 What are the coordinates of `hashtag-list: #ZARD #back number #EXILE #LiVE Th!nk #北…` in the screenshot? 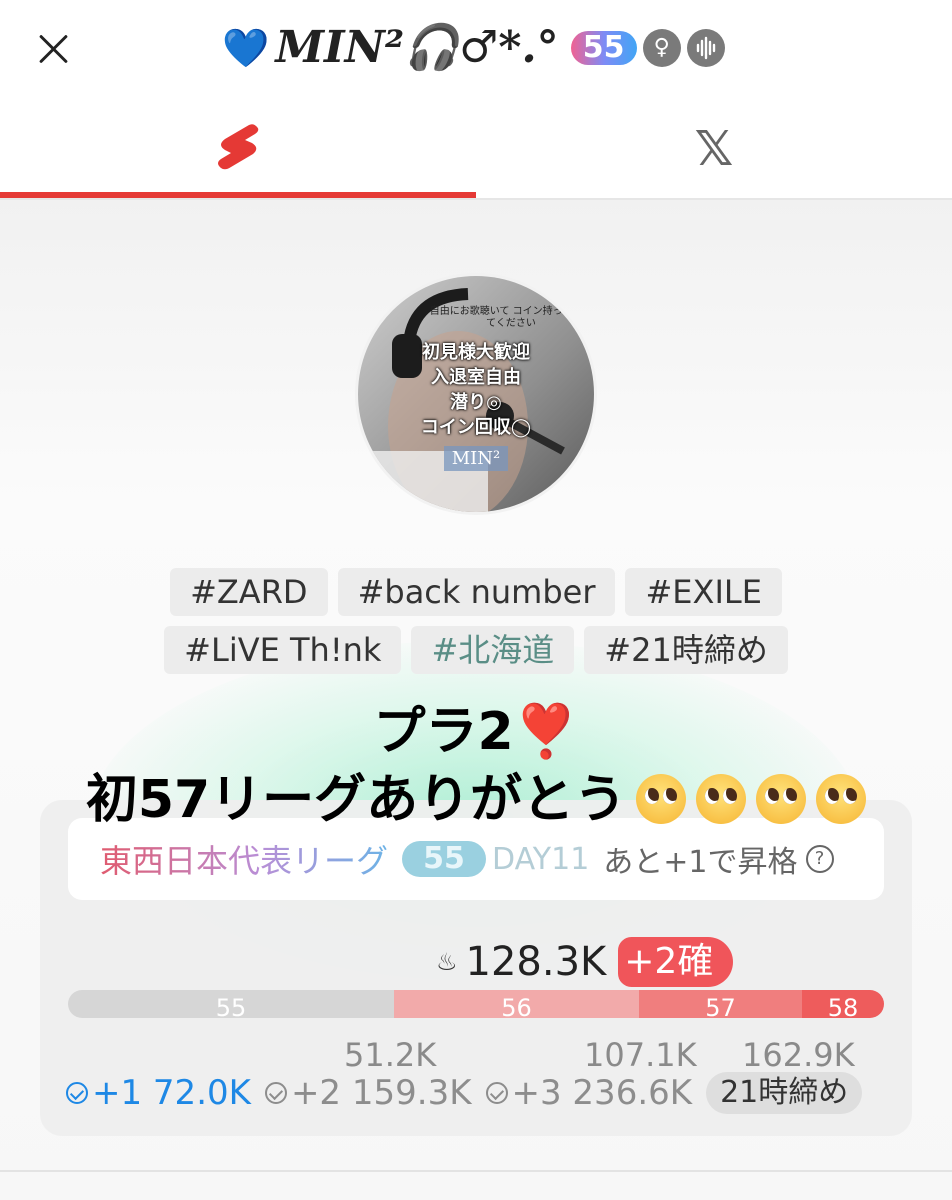 It's located at (476, 626).